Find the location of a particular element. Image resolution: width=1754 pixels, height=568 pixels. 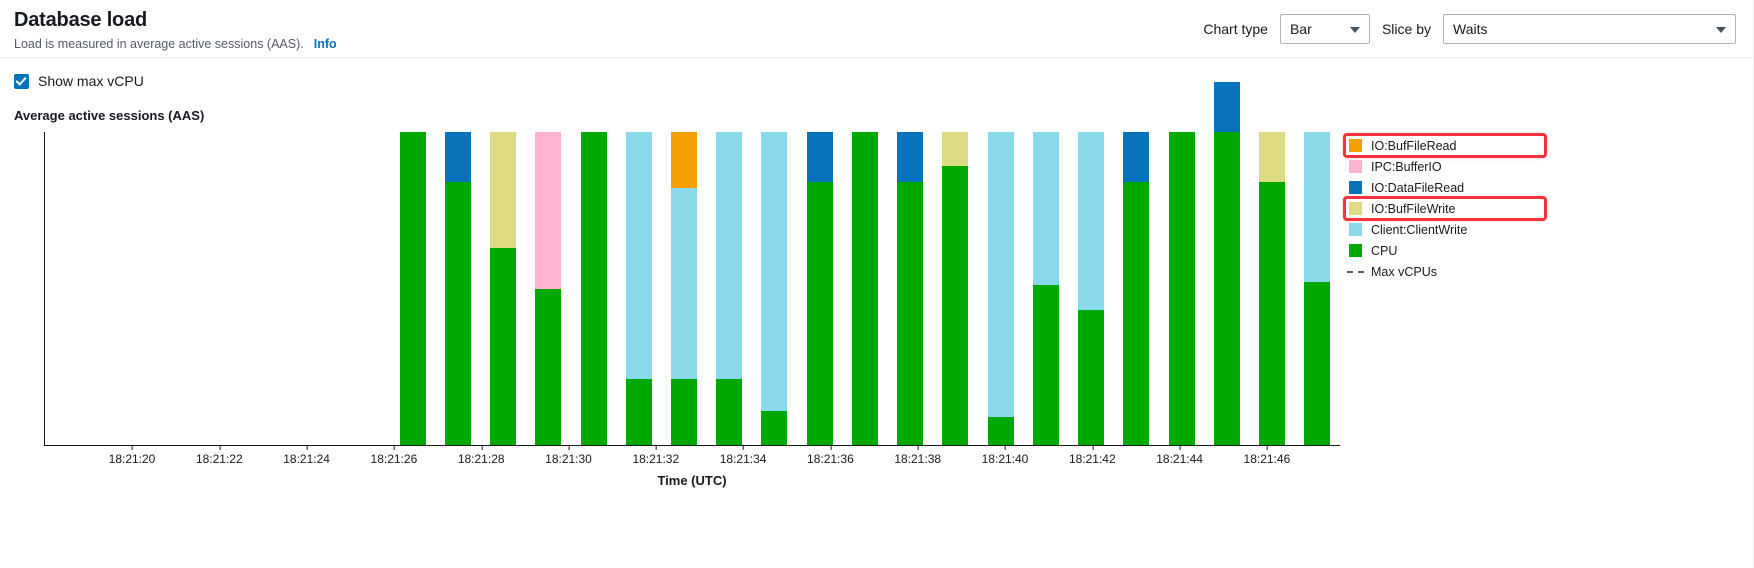

legend-item: Max vCPUs is located at coordinates (1445, 271).